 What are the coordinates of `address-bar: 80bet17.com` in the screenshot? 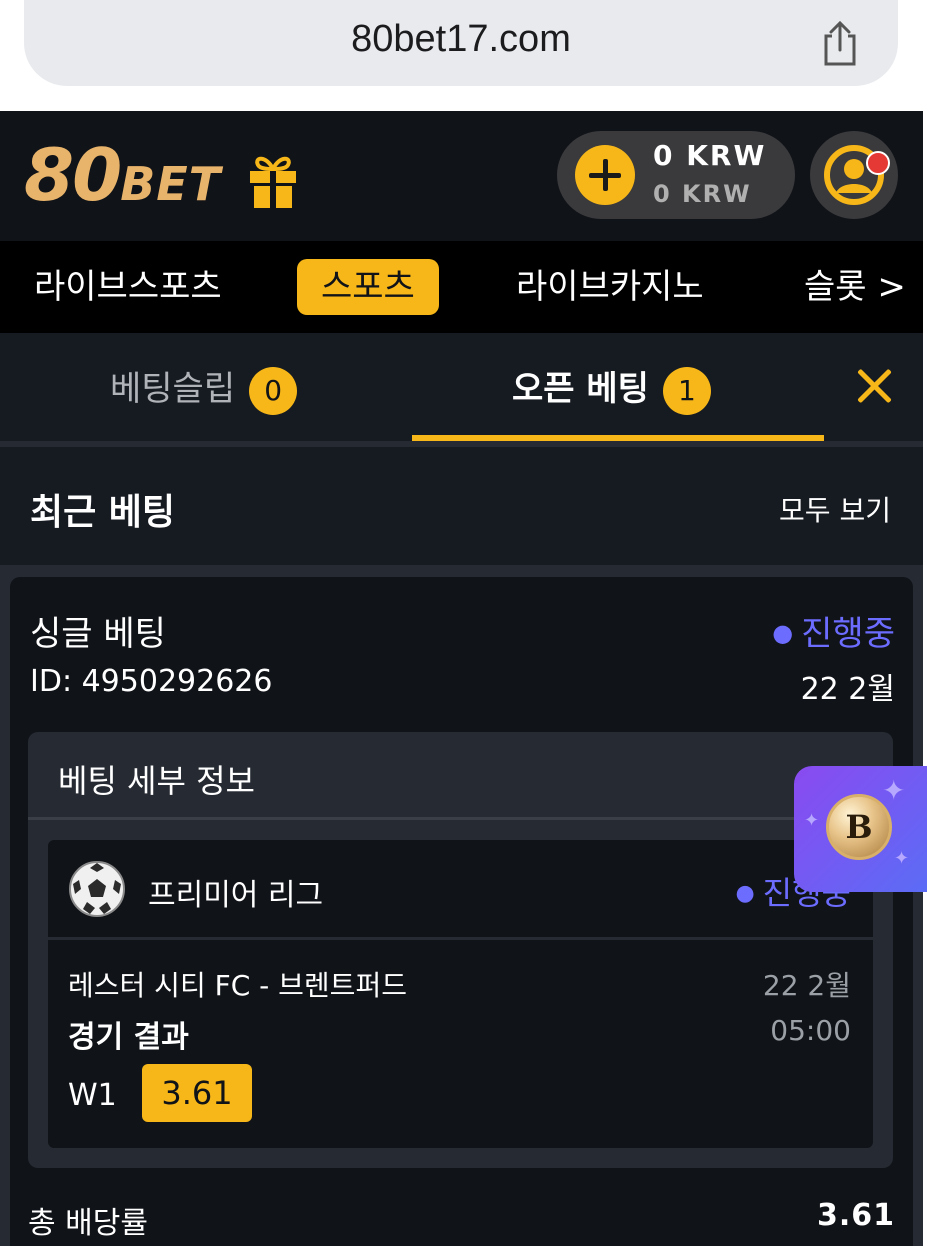 It's located at (461, 43).